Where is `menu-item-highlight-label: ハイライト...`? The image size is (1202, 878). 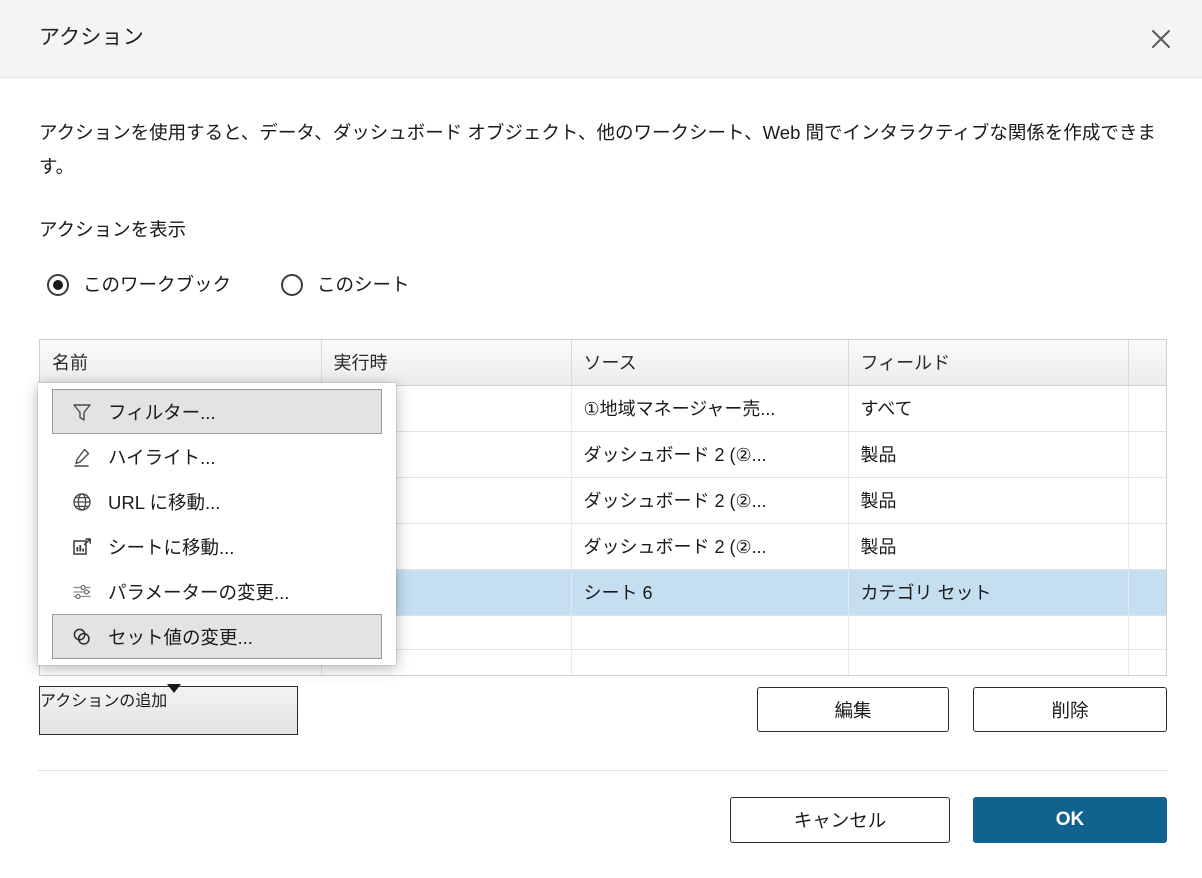
menu-item-highlight-label: ハイライト... is located at coordinates (162, 457).